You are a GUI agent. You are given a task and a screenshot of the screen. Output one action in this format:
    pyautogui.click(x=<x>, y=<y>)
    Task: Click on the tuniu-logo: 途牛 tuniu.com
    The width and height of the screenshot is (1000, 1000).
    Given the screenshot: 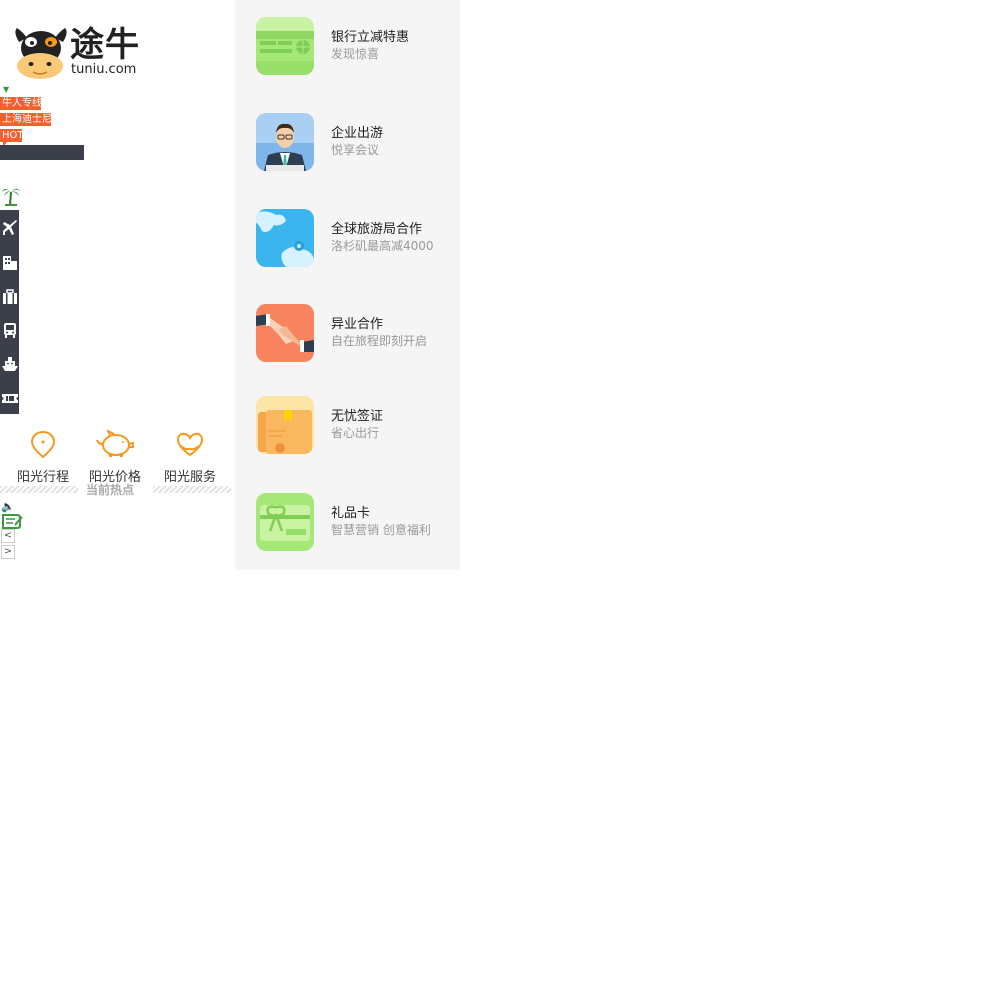 What is the action you would take?
    pyautogui.click(x=78, y=54)
    